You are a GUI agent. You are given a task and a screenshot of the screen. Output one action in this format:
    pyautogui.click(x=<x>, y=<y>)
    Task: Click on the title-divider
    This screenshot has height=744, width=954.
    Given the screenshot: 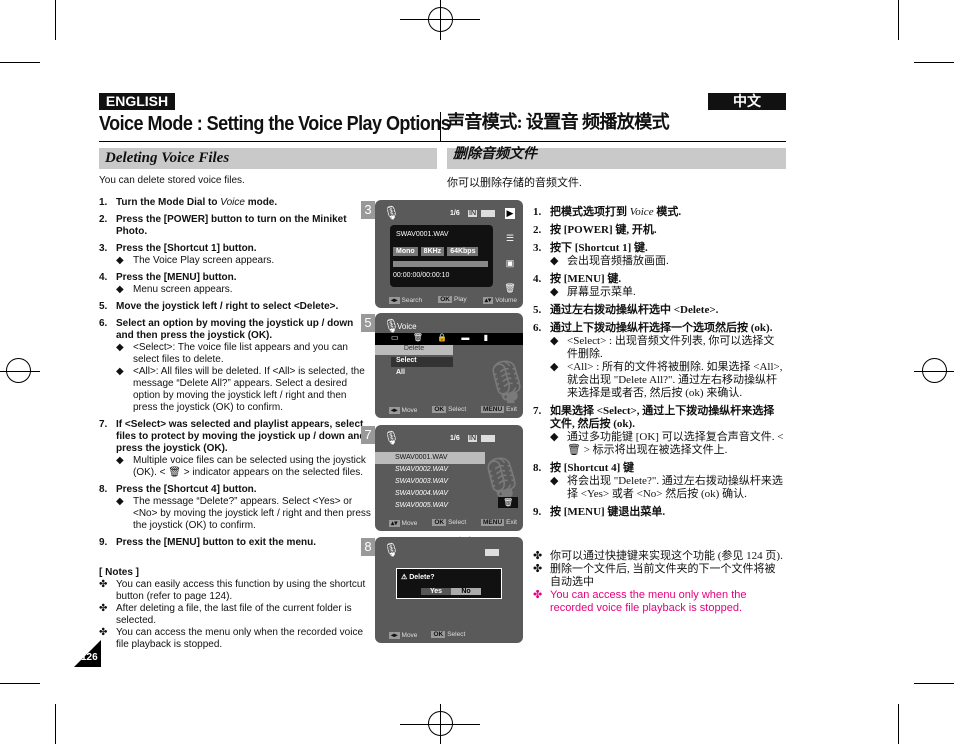 What is the action you would take?
    pyautogui.click(x=440, y=127)
    